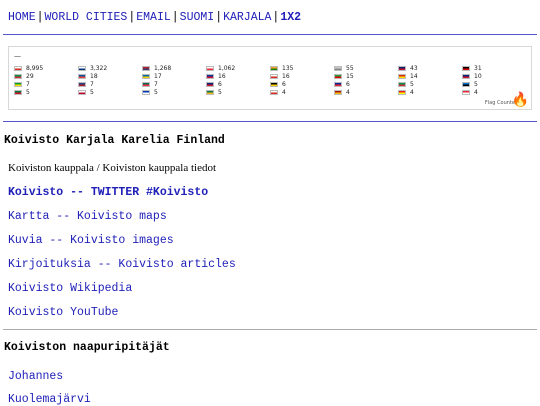 The image size is (540, 406). I want to click on maps-link: Kartta -- Koivisto maps, so click(87, 216).